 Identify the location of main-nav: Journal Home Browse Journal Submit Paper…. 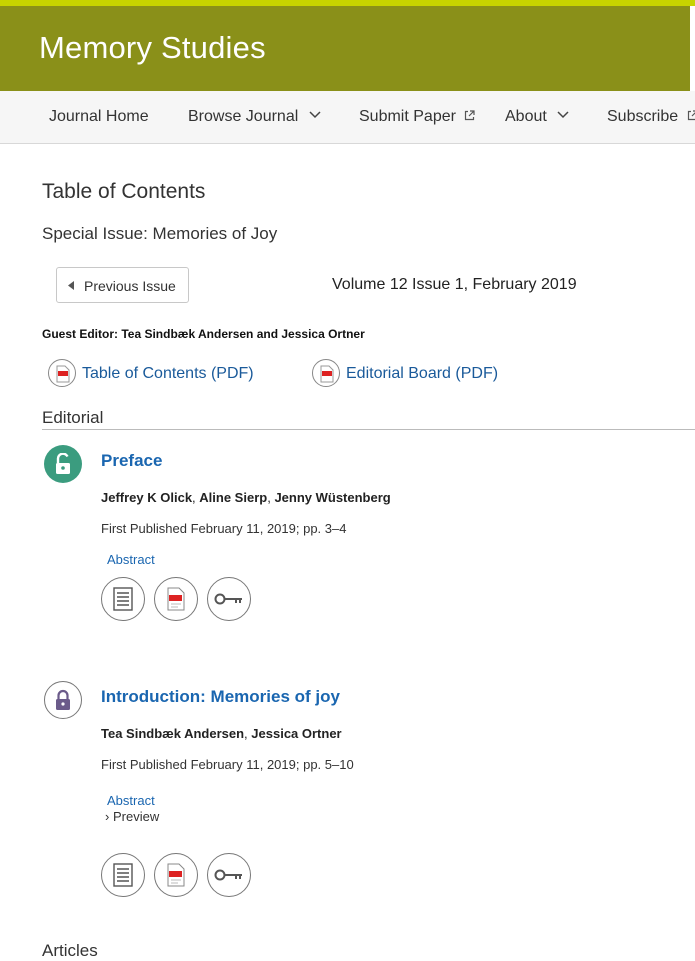
(347, 117).